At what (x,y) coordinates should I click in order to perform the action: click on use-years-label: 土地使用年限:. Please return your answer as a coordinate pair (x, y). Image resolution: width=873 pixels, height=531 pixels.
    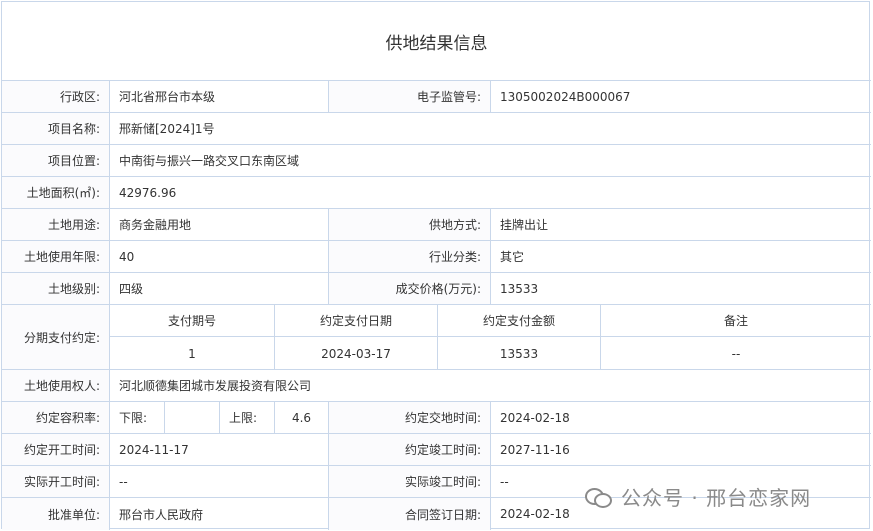
    Looking at the image, I should click on (55, 256).